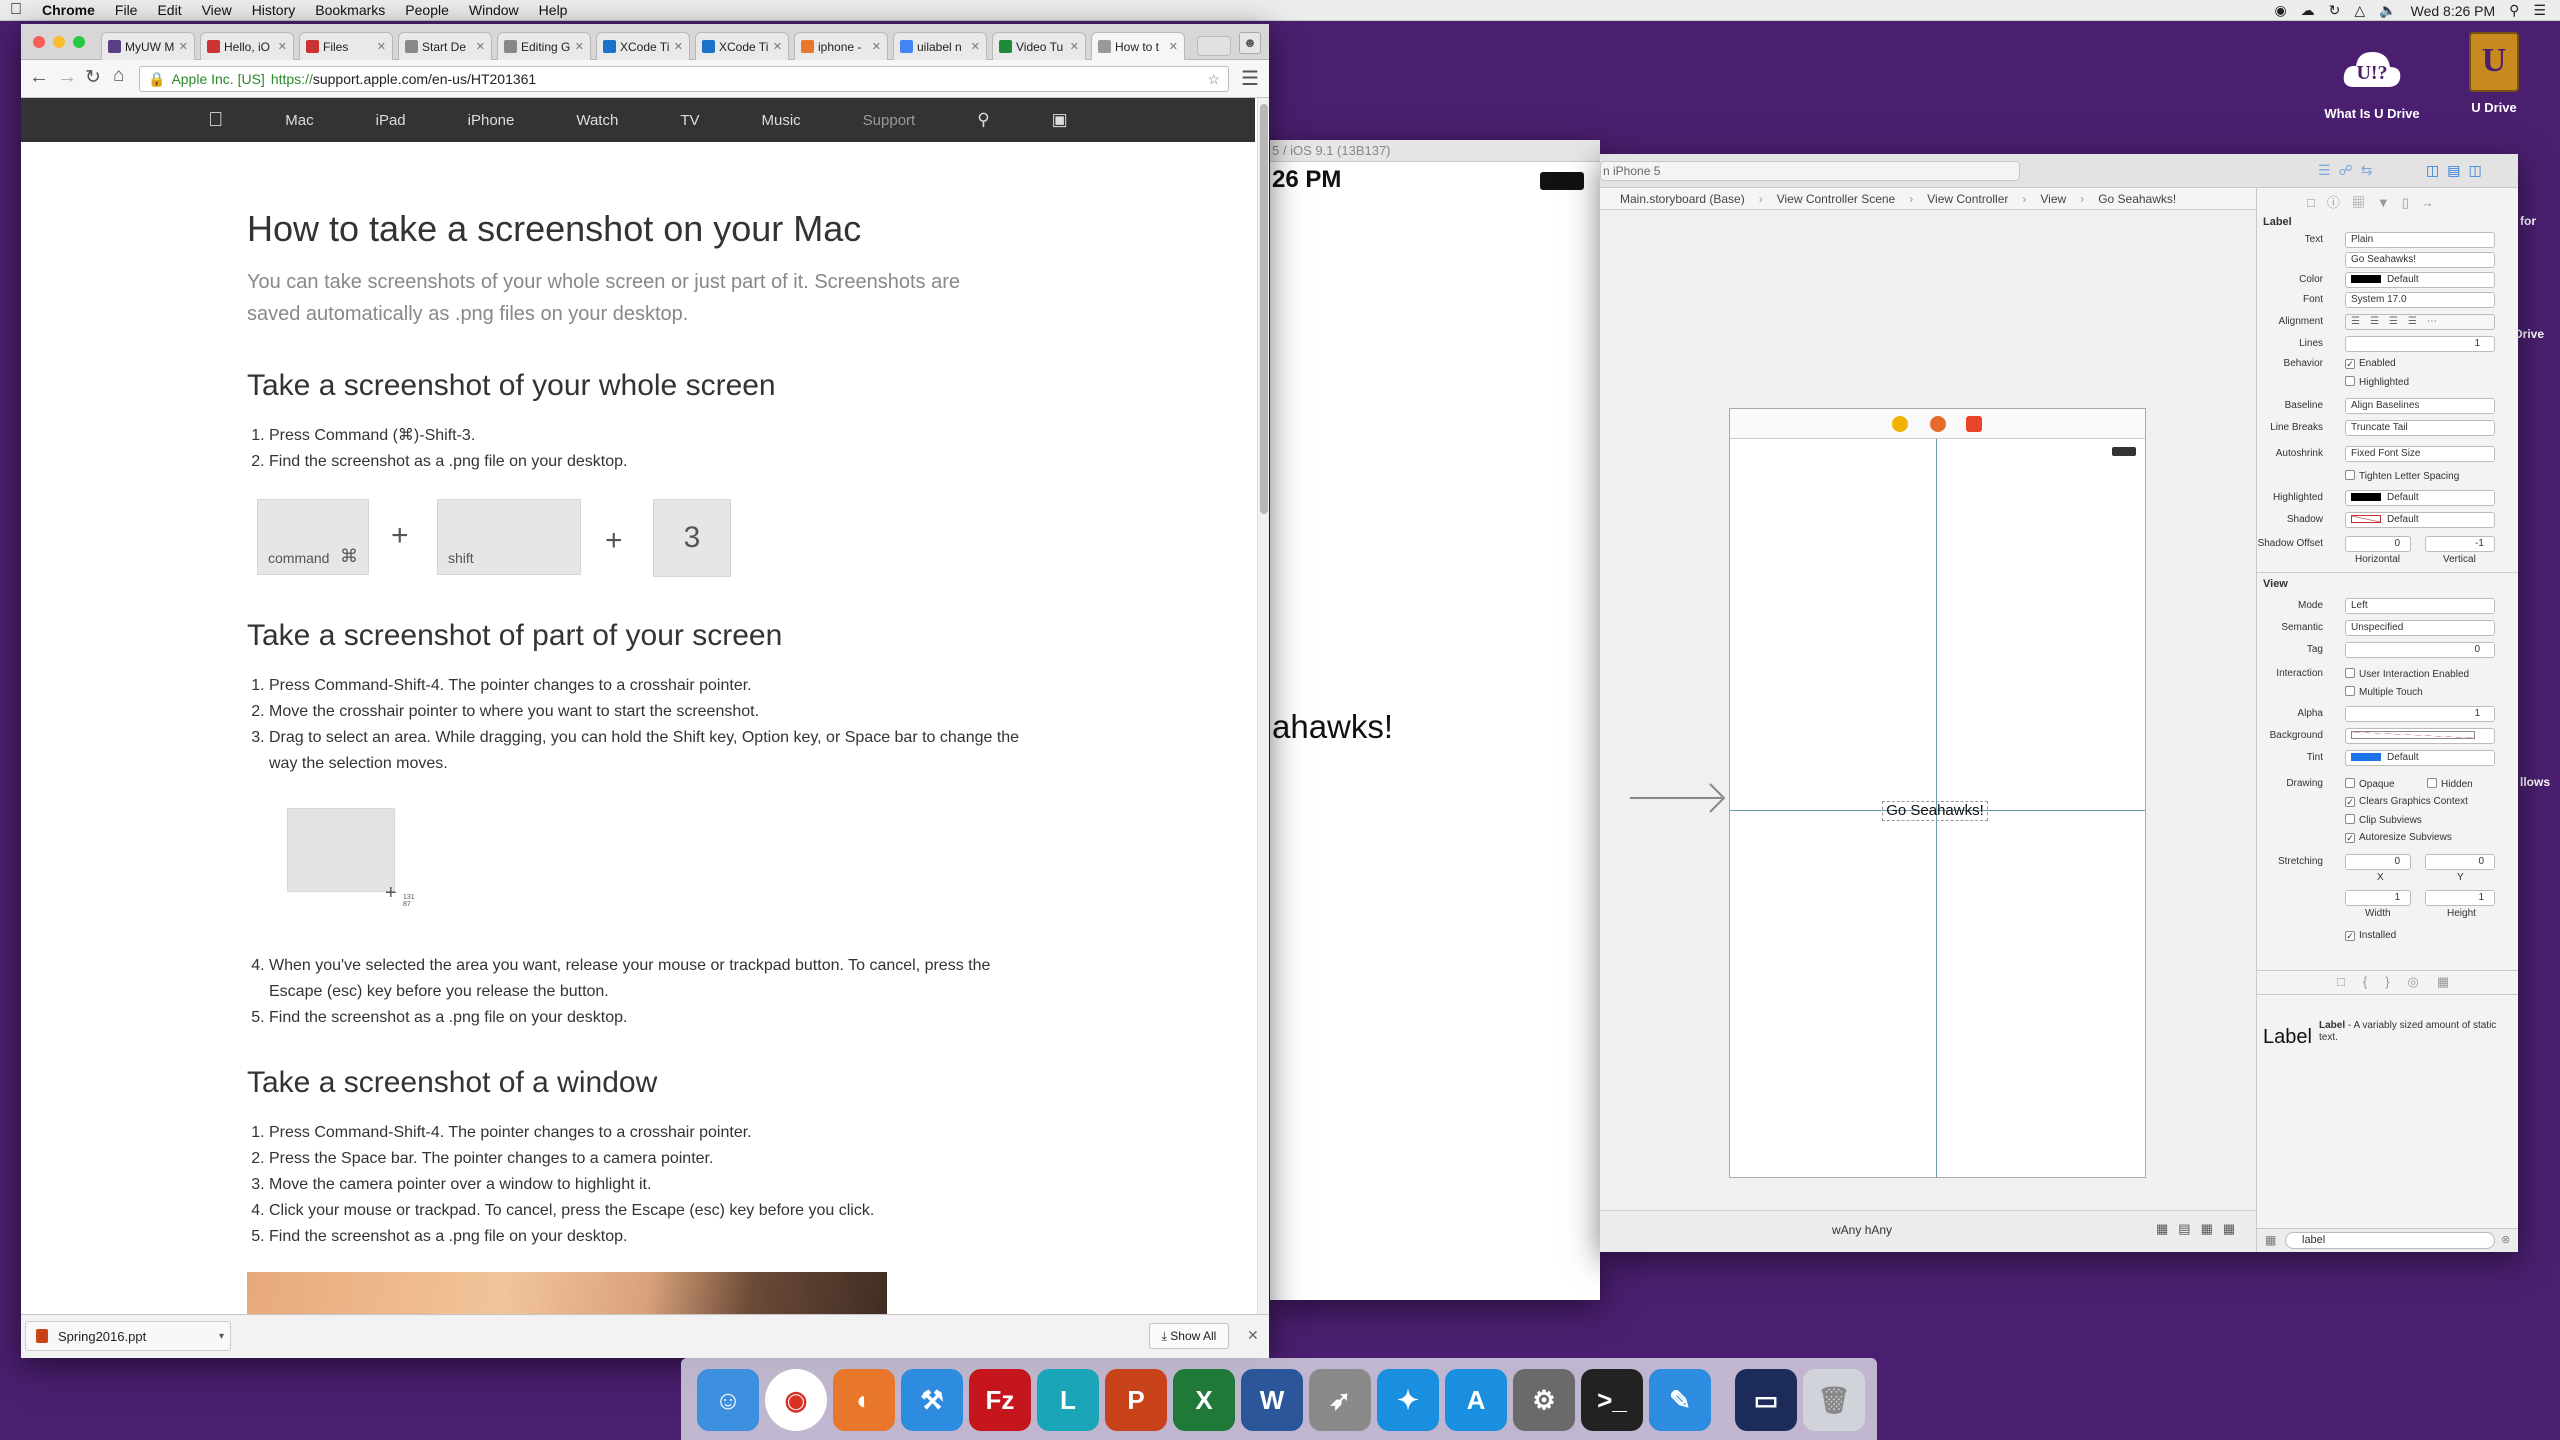 The height and width of the screenshot is (1440, 2560). What do you see at coordinates (68, 10) in the screenshot?
I see `app-menu: Chrome` at bounding box center [68, 10].